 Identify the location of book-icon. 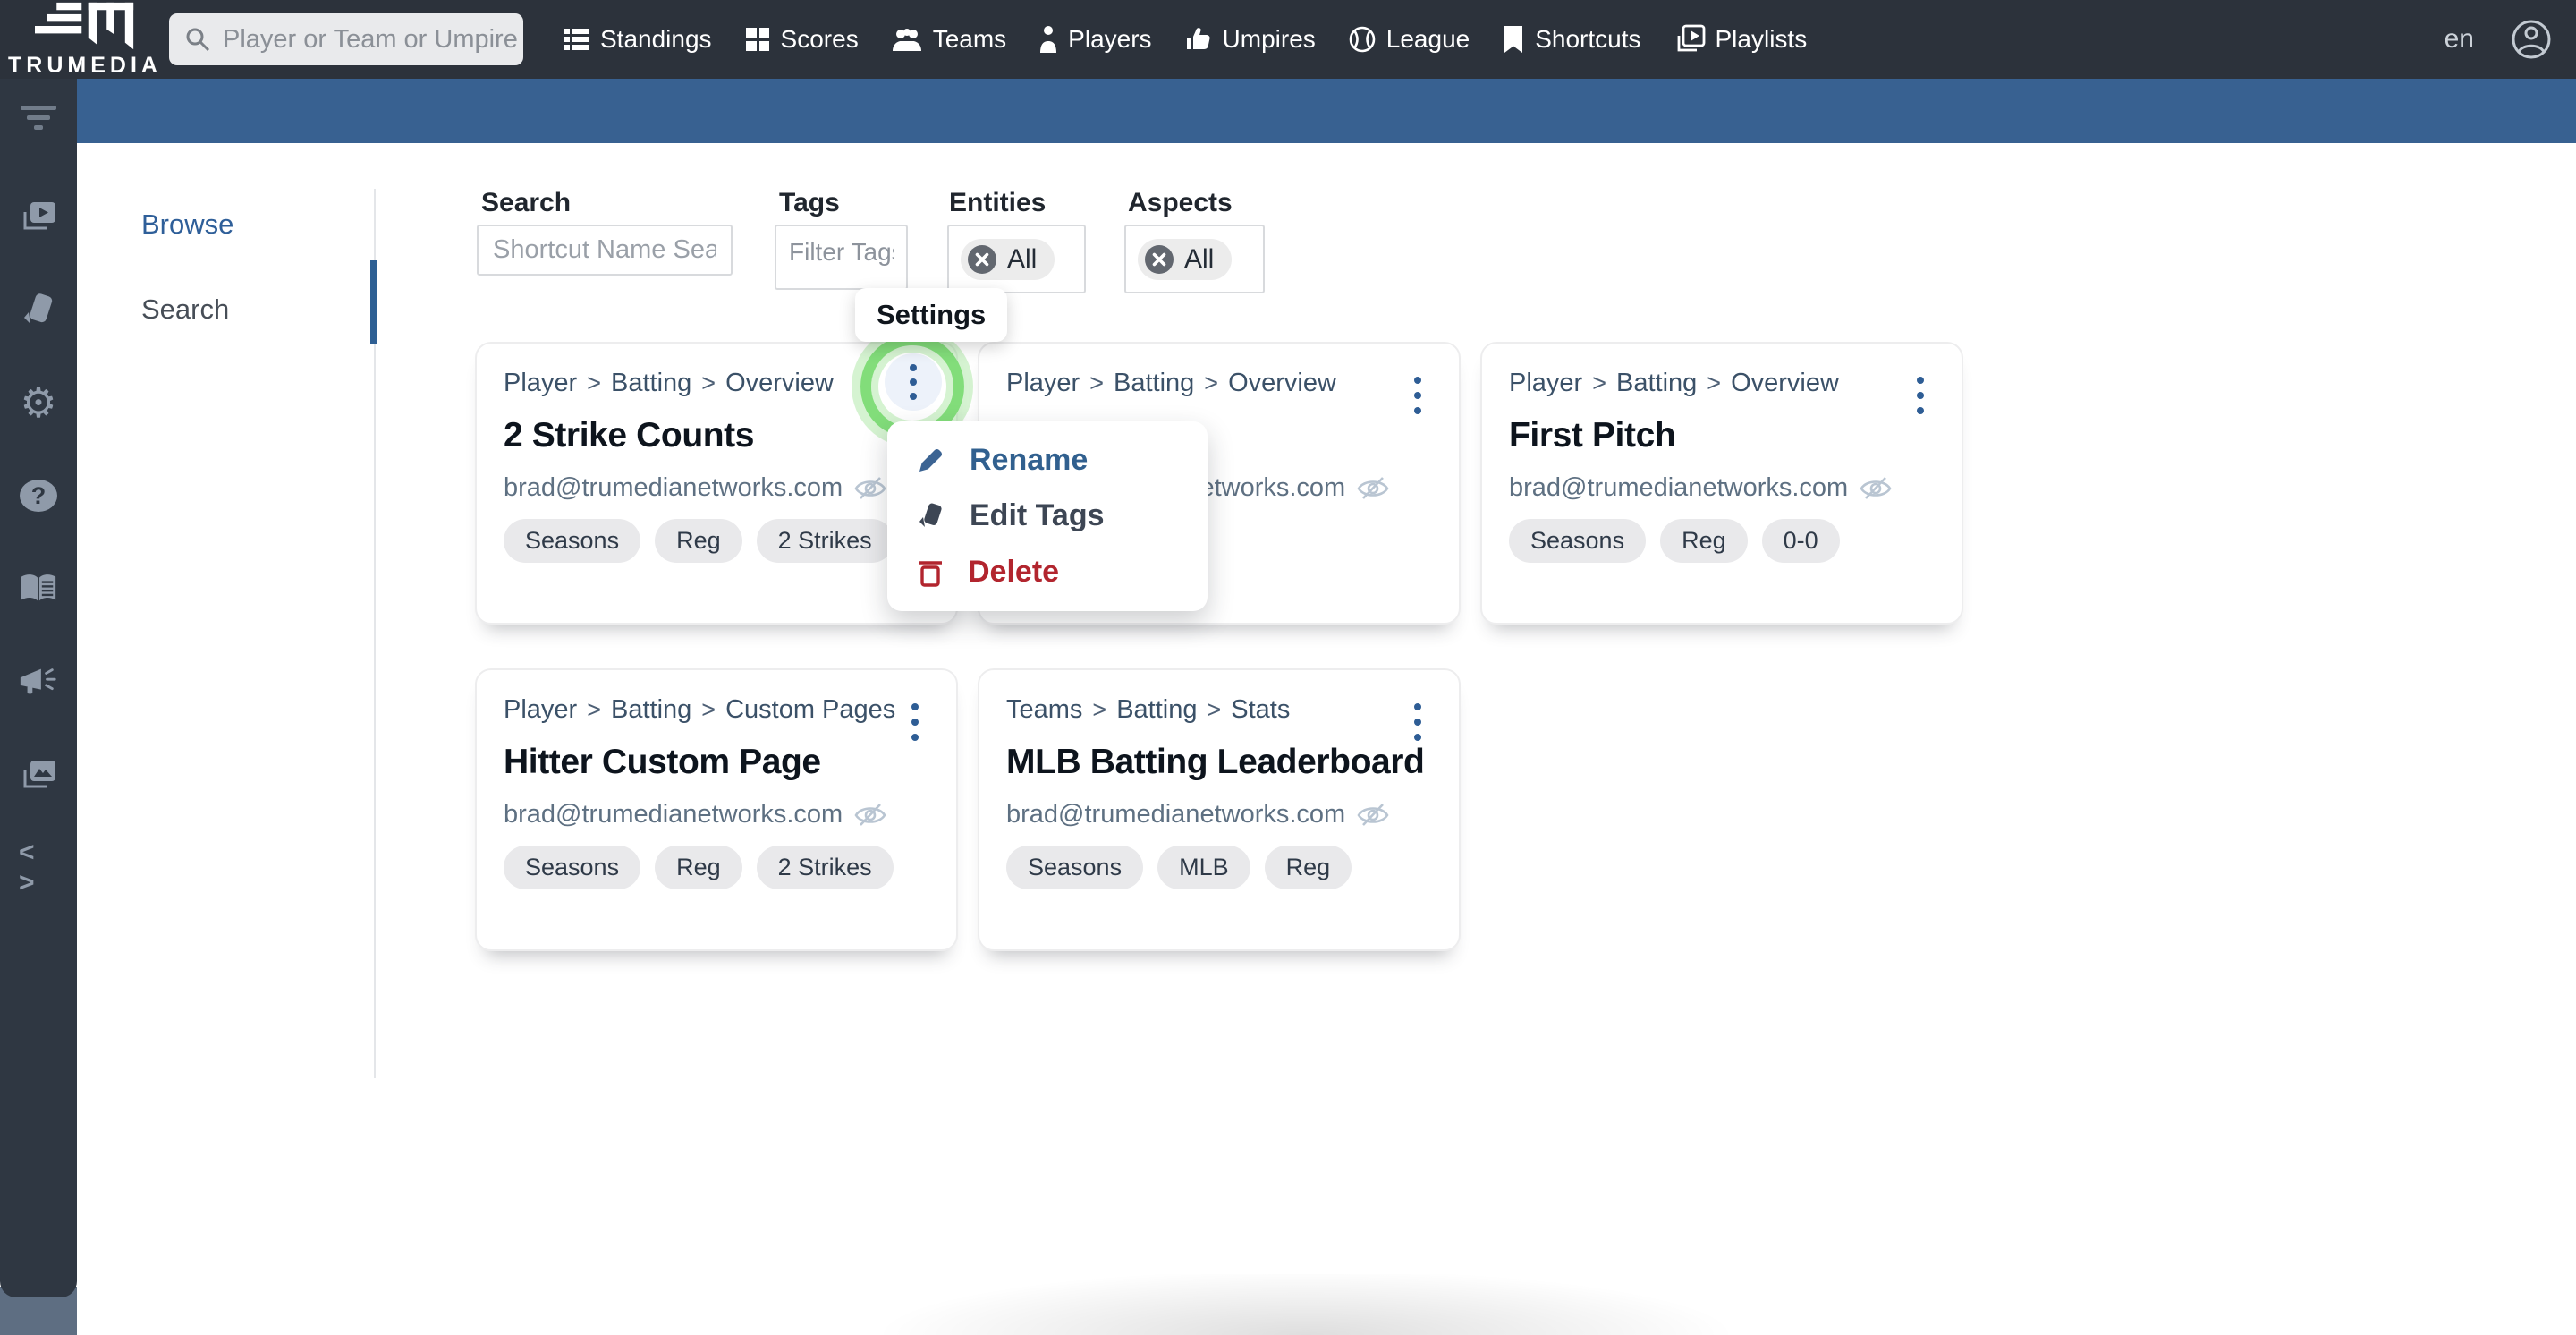
(38, 588).